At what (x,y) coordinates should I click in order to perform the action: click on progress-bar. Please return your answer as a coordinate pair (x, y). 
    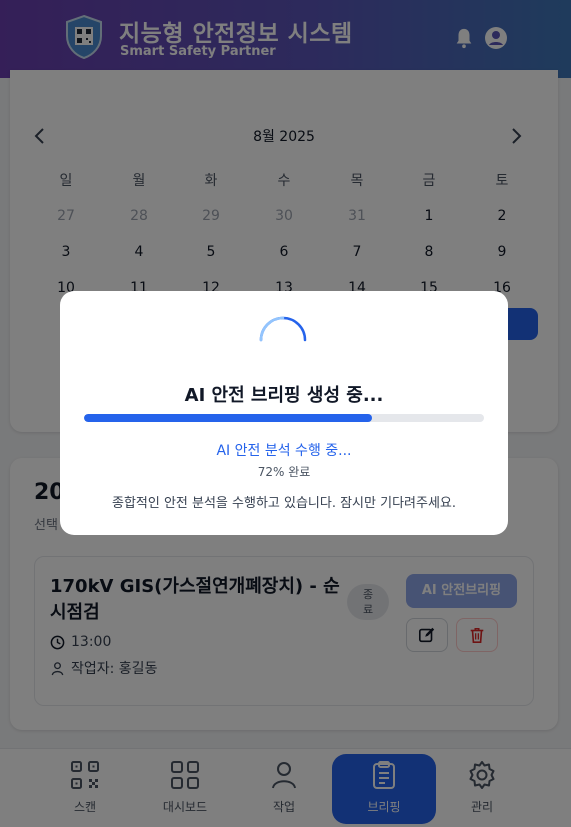
    Looking at the image, I should click on (284, 418).